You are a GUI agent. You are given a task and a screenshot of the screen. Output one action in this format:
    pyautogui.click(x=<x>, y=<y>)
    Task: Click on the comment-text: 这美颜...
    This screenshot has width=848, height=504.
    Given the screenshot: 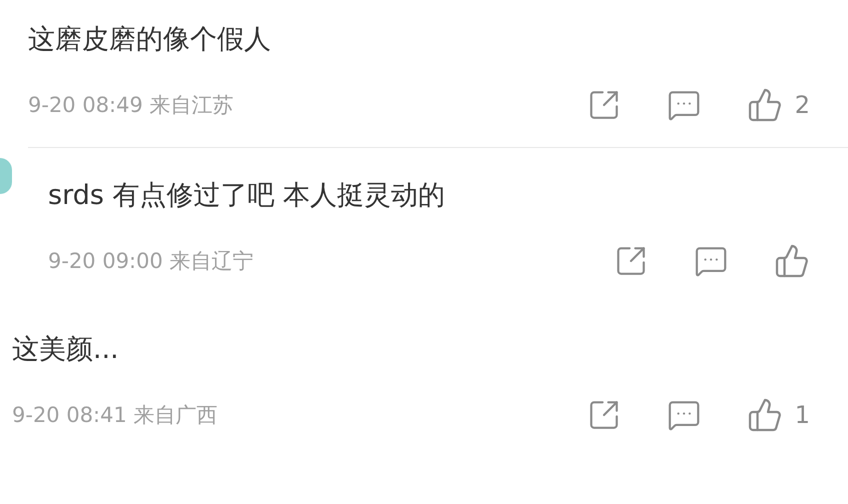 What is the action you would take?
    pyautogui.click(x=65, y=350)
    